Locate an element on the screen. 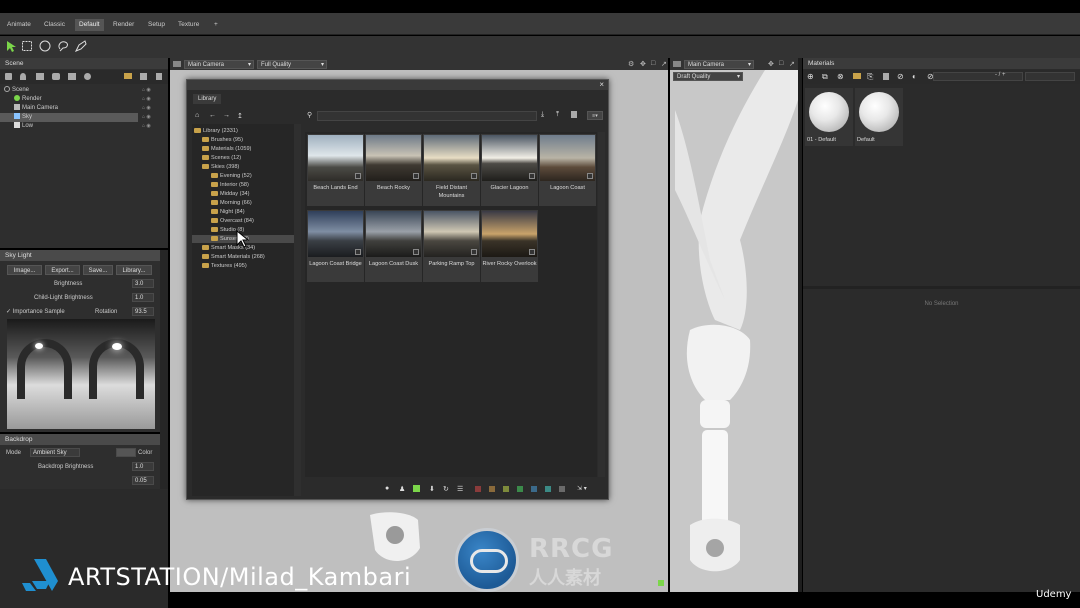  library-search-input is located at coordinates (427, 116).